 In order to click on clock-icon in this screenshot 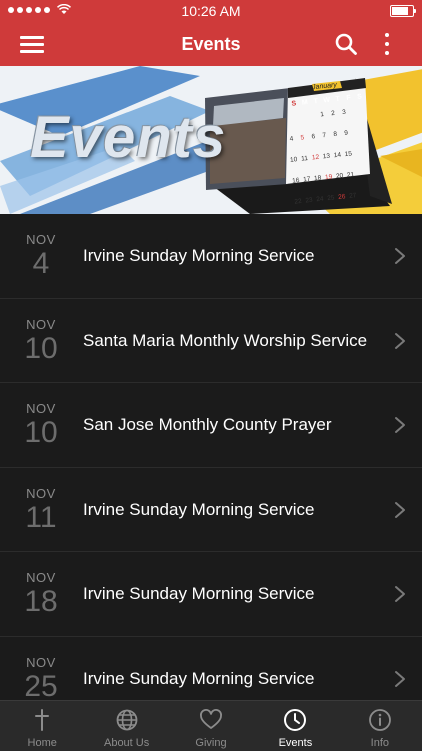, I will do `click(295, 720)`.